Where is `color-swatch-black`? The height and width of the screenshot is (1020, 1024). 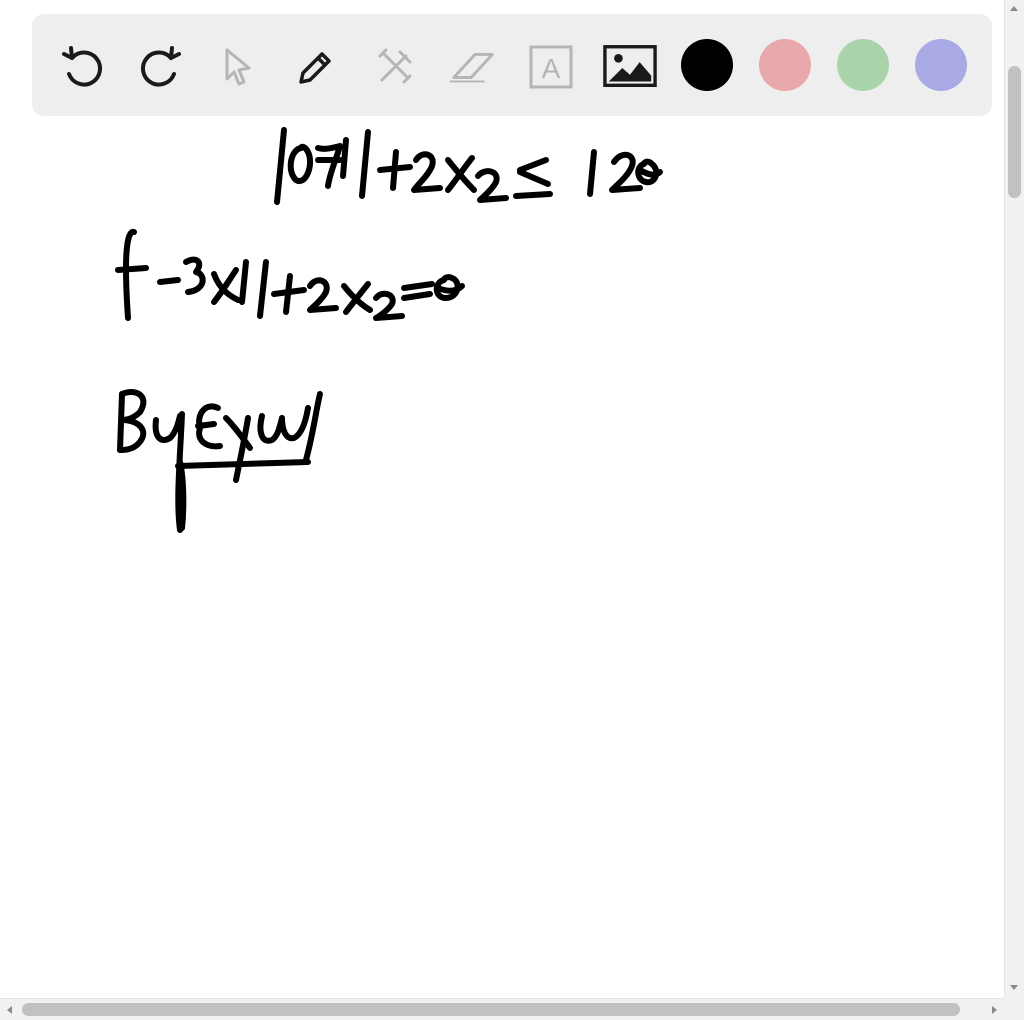 color-swatch-black is located at coordinates (707, 65).